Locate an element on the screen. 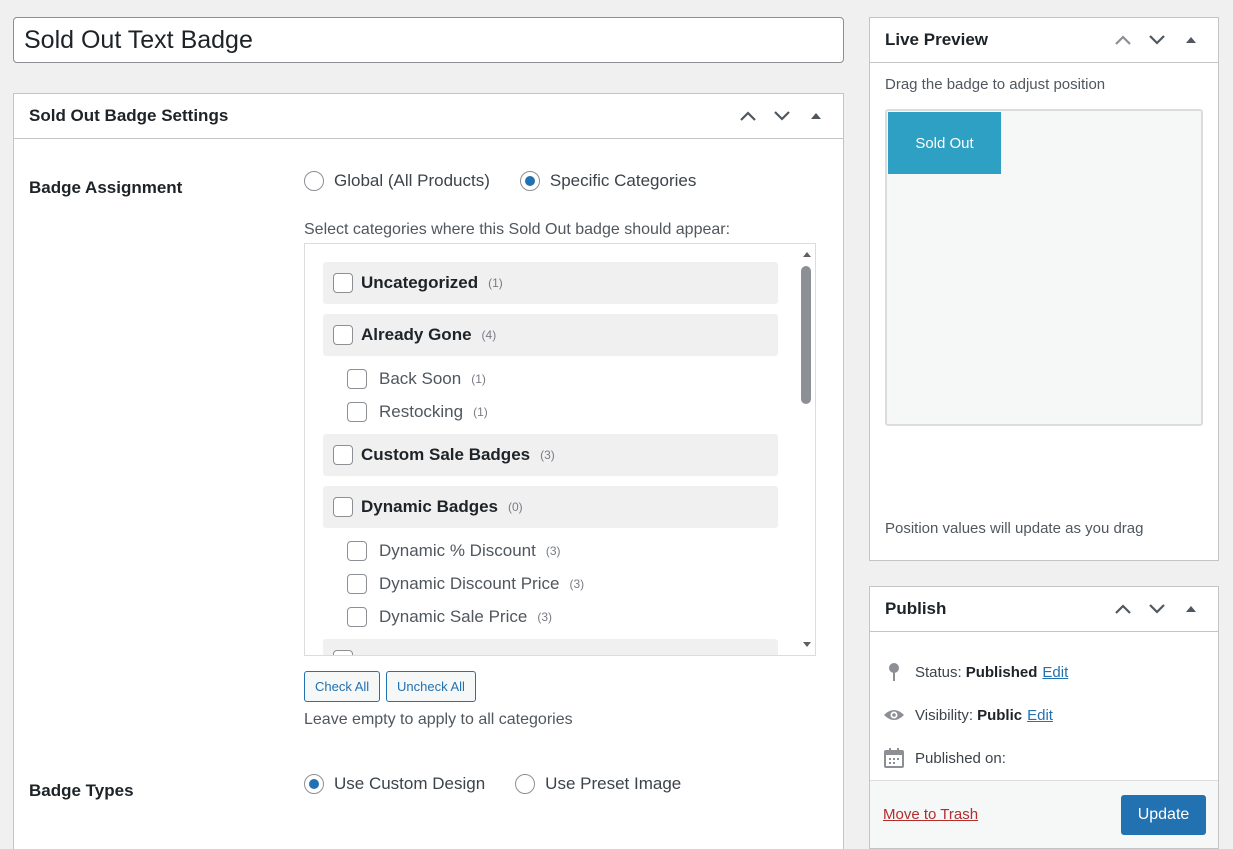 The height and width of the screenshot is (849, 1233). update-button: Update is located at coordinates (1163, 815).